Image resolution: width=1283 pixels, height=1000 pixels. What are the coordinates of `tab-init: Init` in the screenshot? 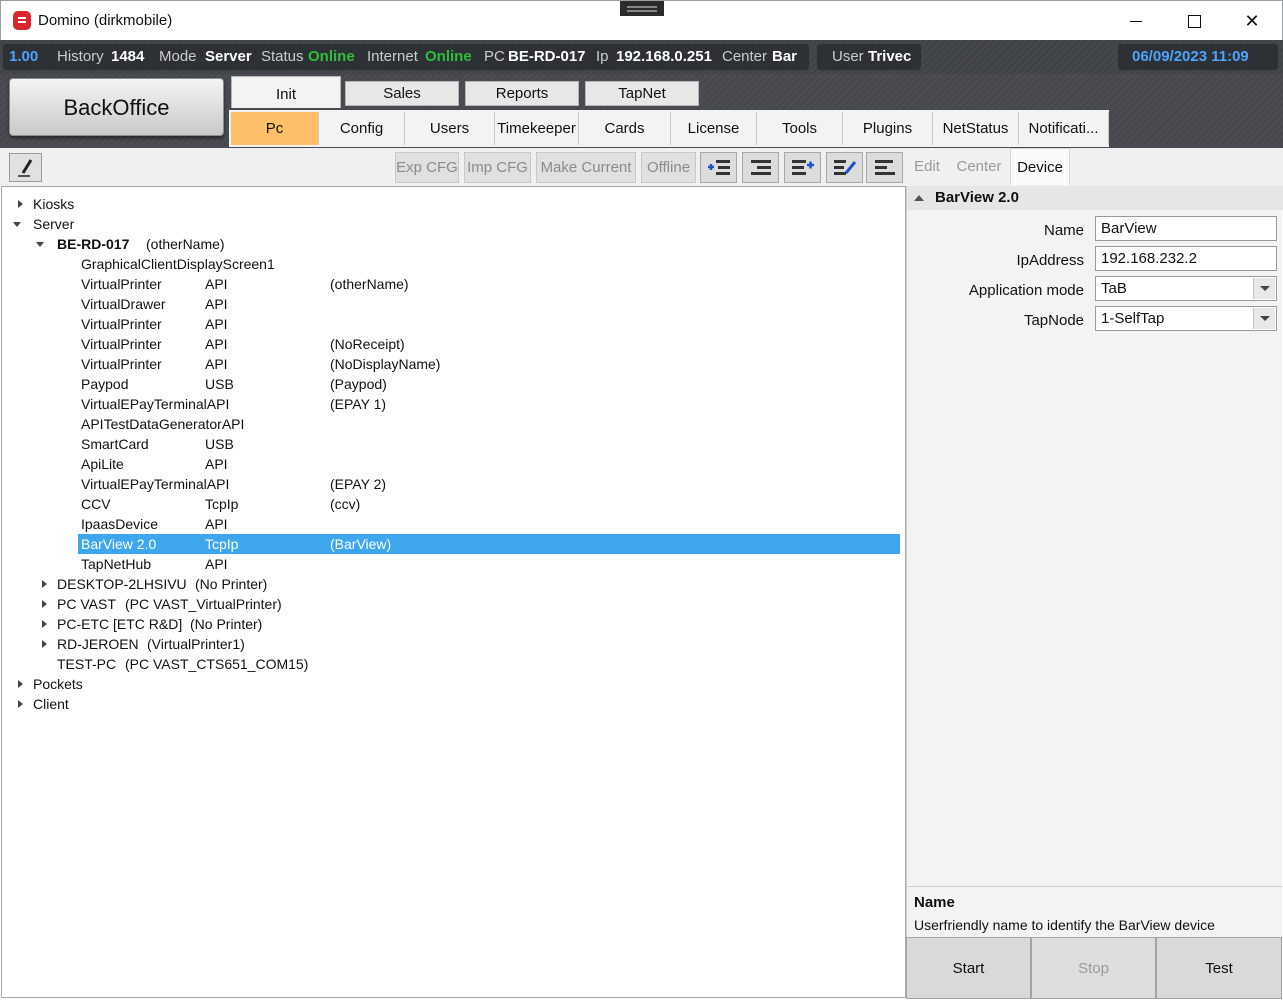 It's located at (286, 92).